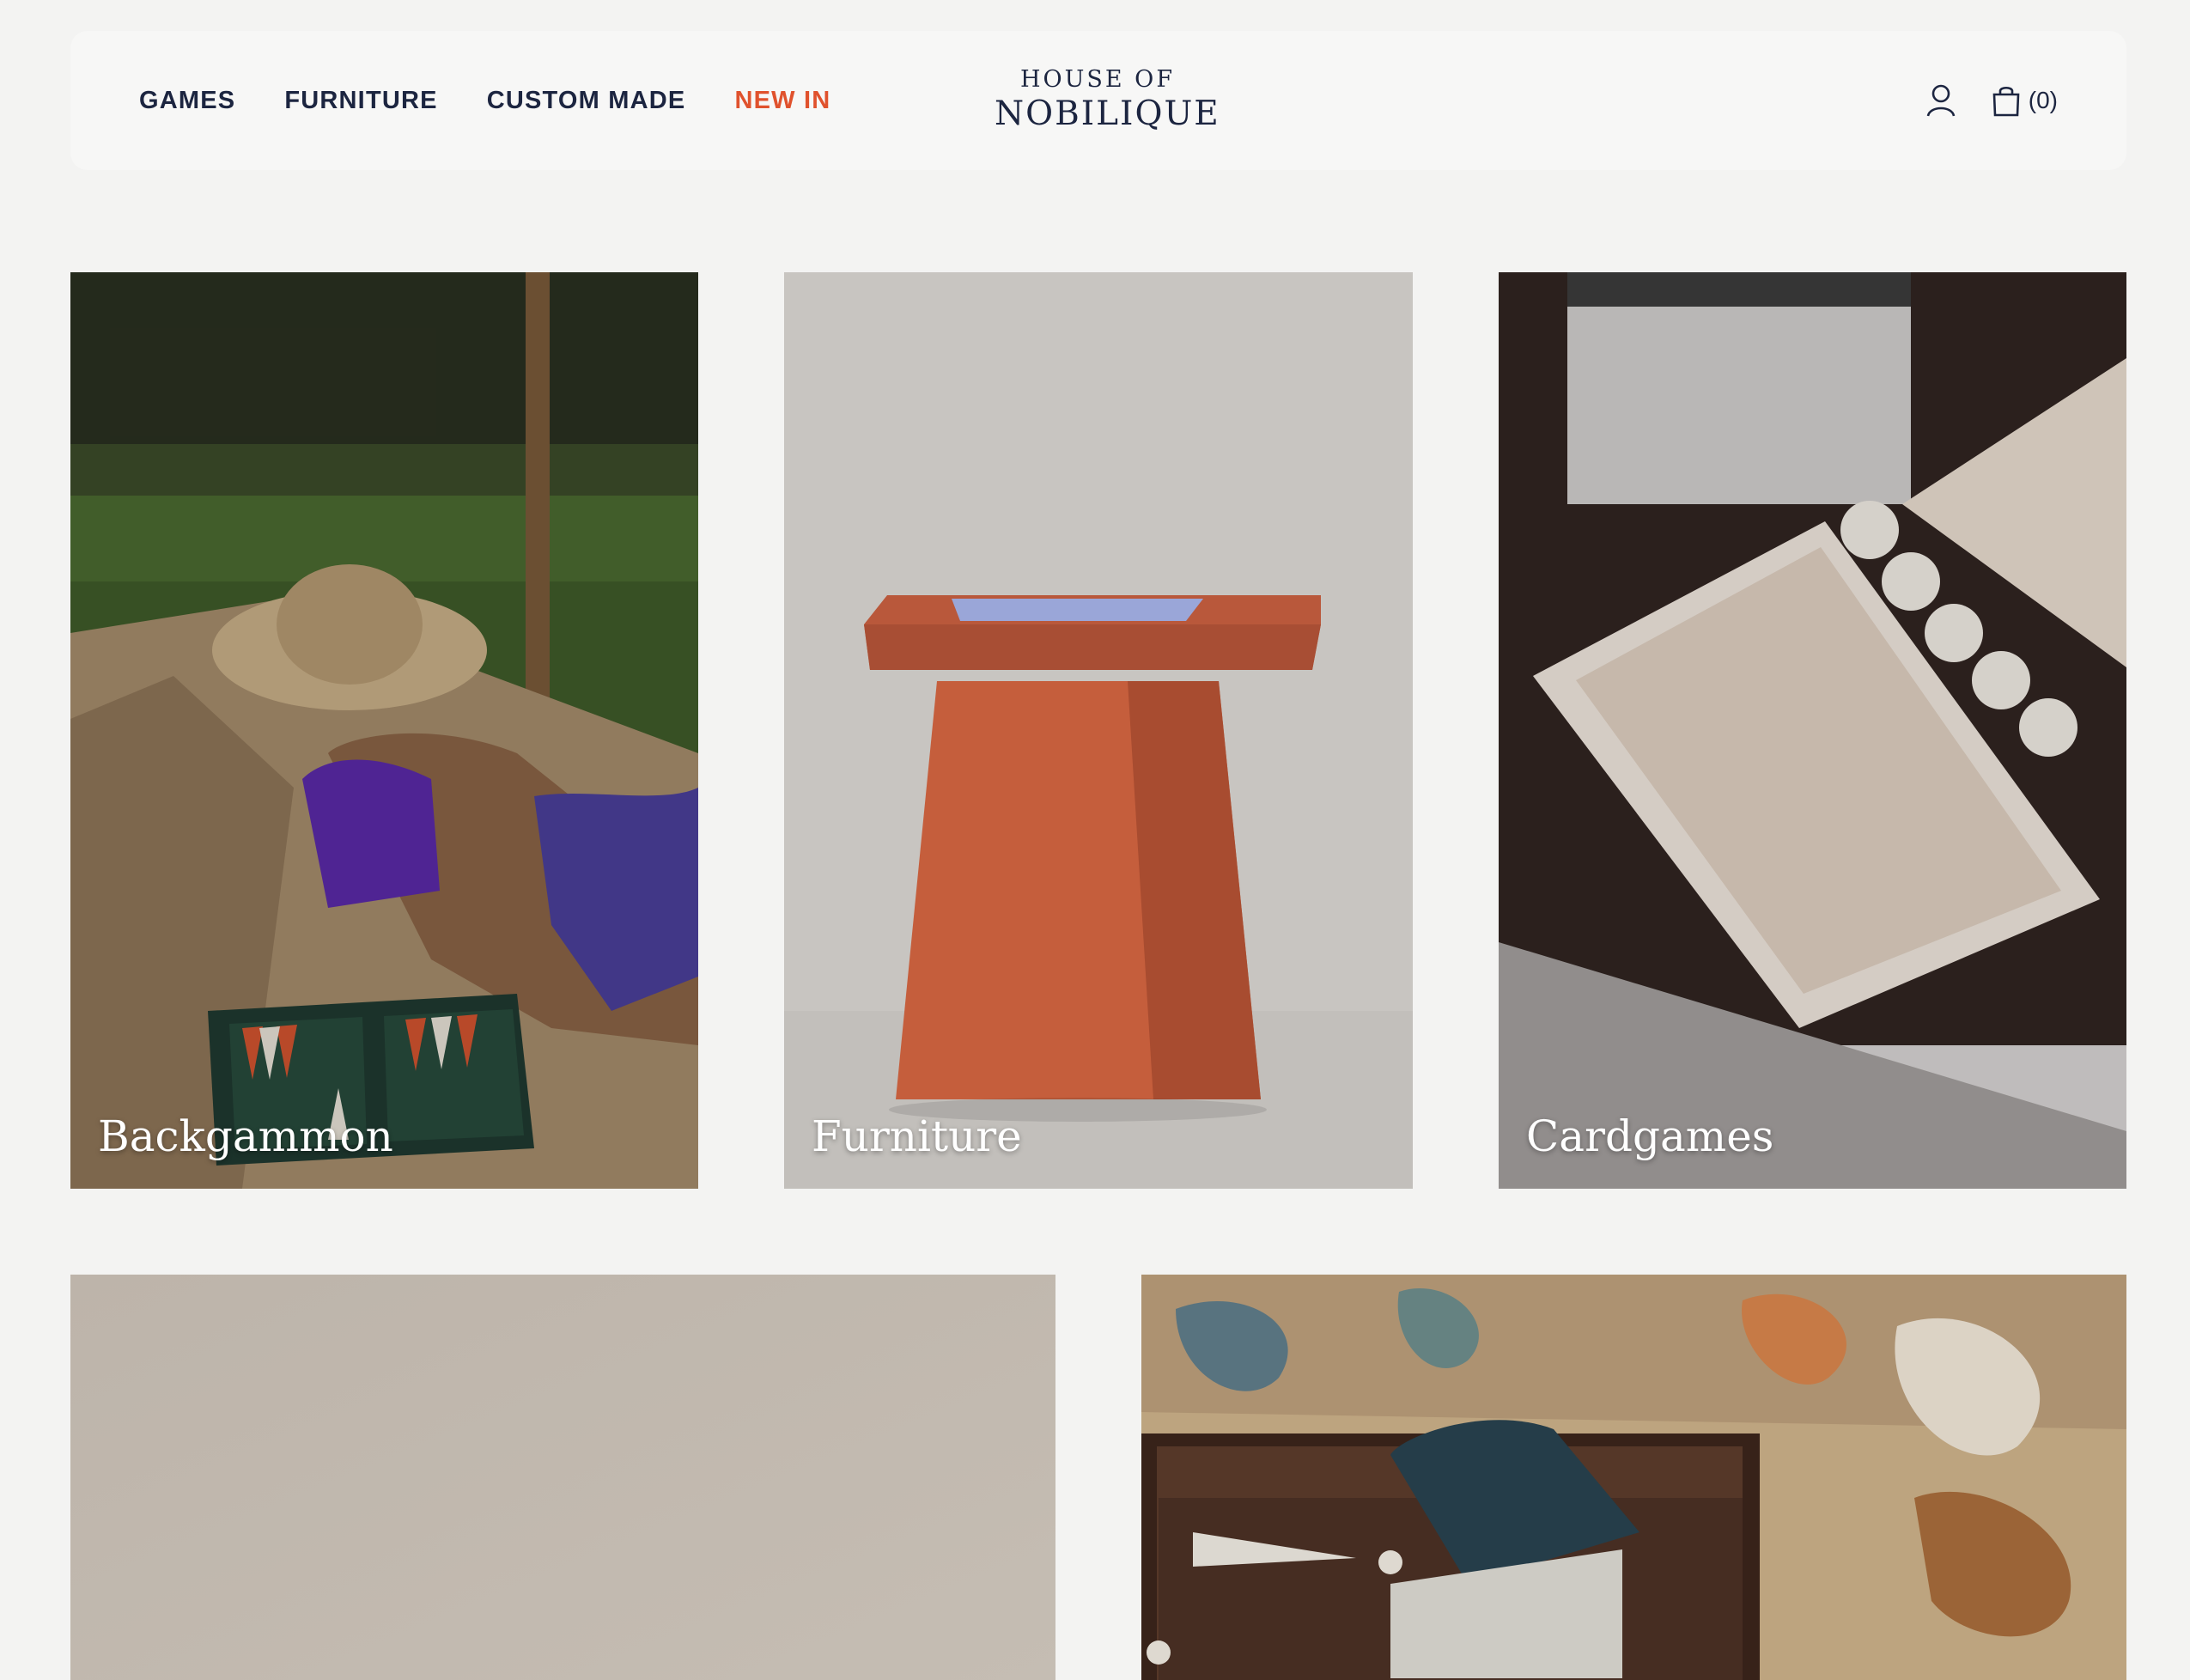  Describe the element at coordinates (917, 1136) in the screenshot. I see `tile-label-furniture: Furniture` at that location.